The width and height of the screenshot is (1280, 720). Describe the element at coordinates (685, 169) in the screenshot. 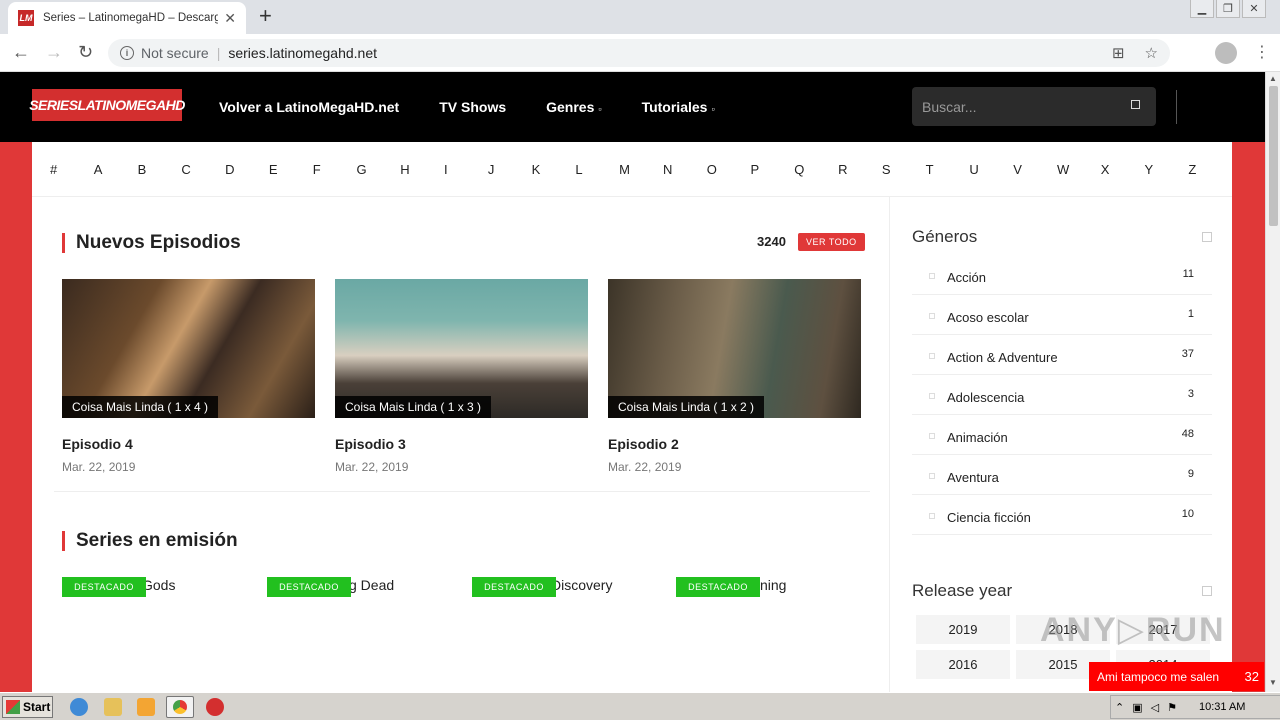

I see `alphabet-letter: N` at that location.